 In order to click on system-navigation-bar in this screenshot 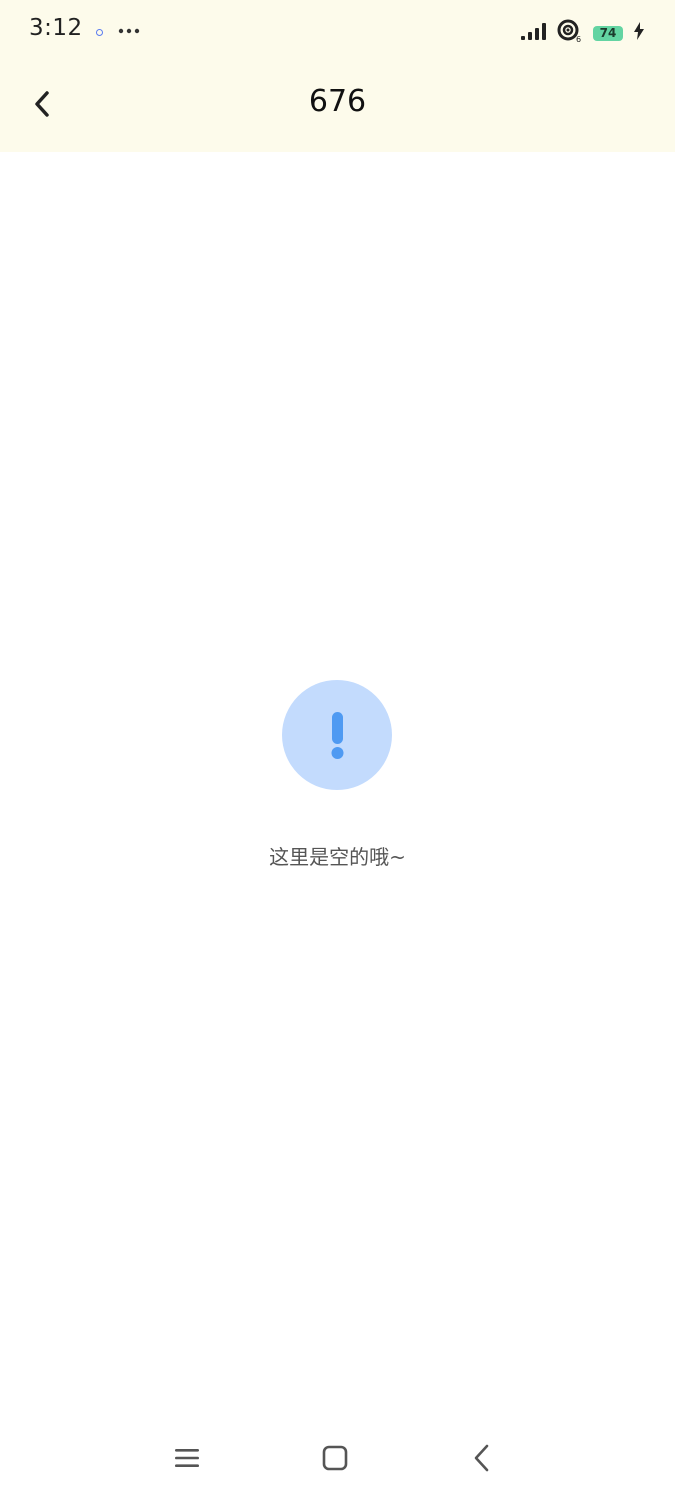, I will do `click(337, 1460)`.